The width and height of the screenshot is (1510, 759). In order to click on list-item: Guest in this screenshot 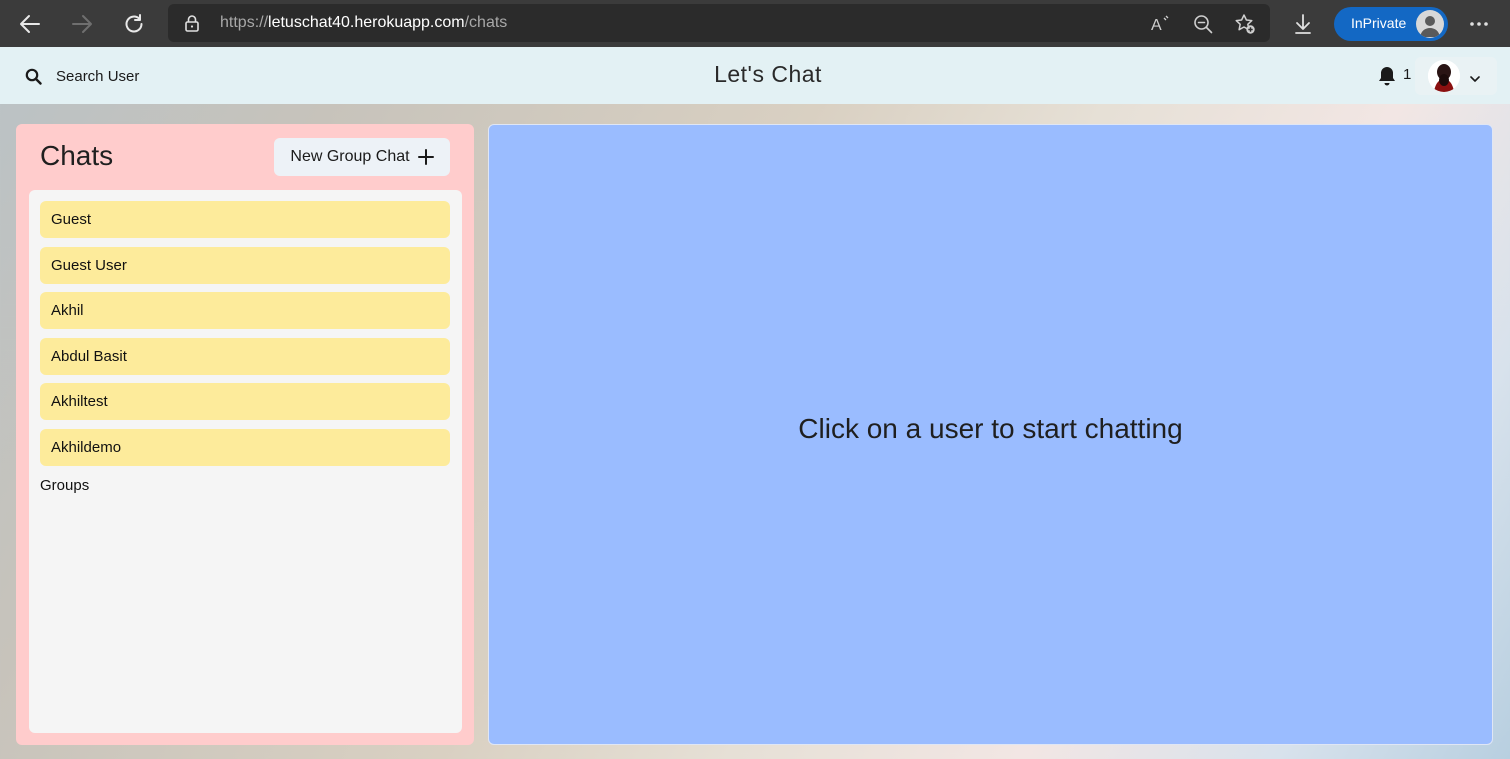, I will do `click(245, 219)`.